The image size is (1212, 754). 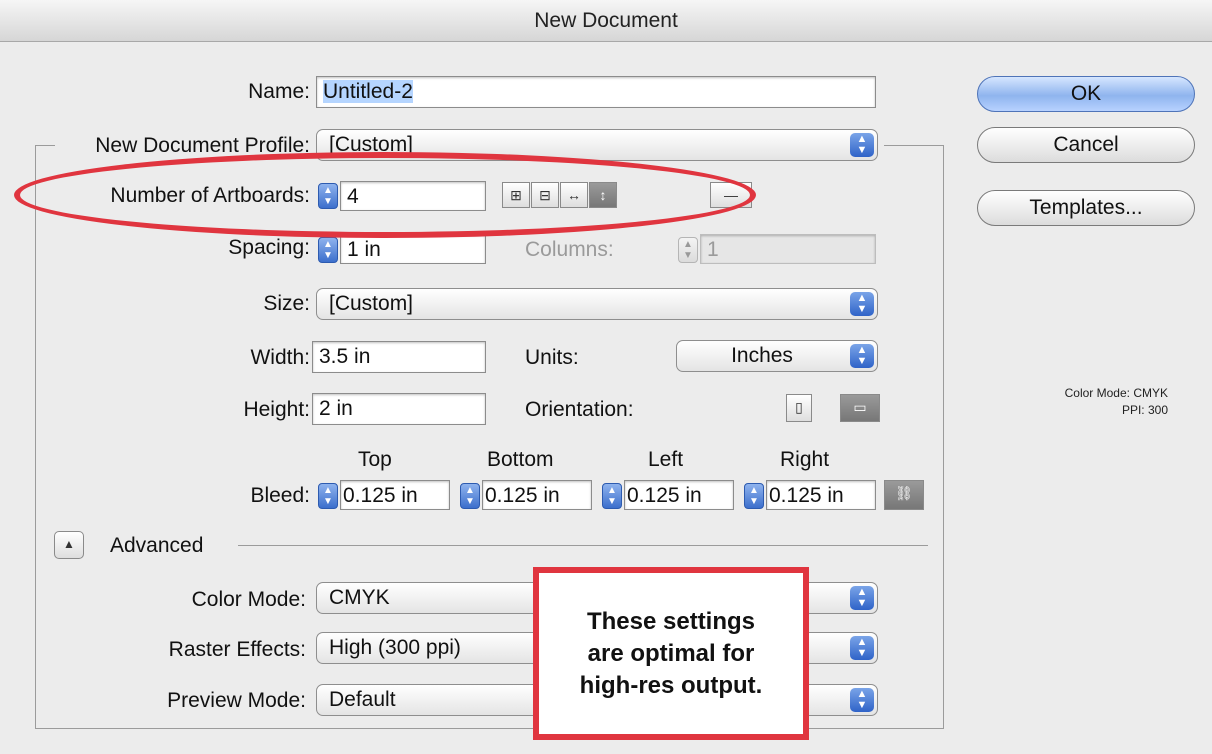 I want to click on ok-button: OK, so click(x=1086, y=94).